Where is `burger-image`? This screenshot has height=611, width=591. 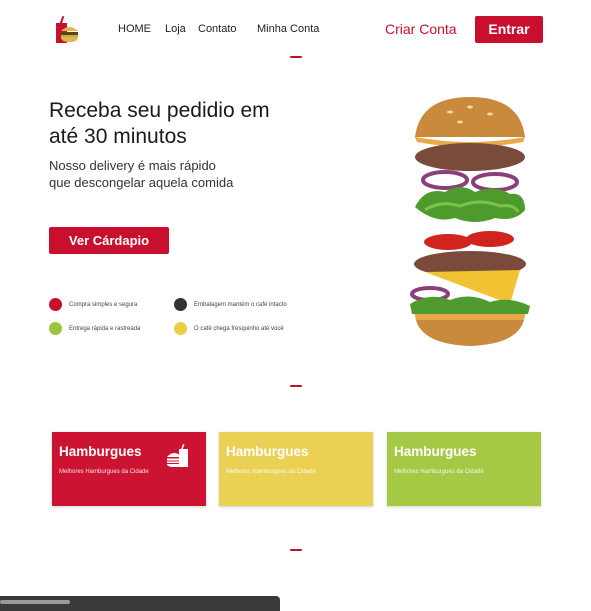
burger-image is located at coordinates (470, 222).